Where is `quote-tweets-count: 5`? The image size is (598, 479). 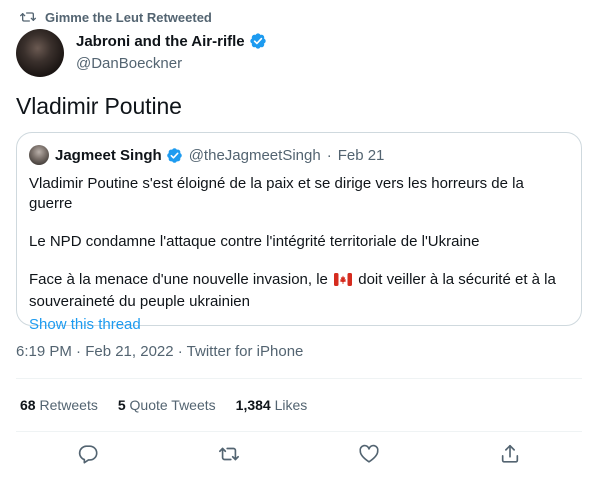
quote-tweets-count: 5 is located at coordinates (121, 405).